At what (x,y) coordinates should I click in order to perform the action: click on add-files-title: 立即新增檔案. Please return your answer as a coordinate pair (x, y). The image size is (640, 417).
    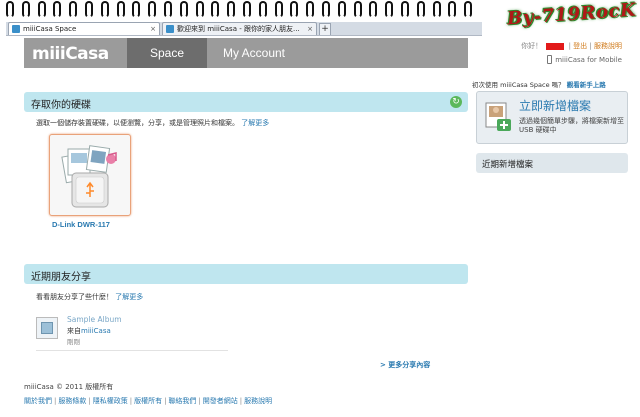
    Looking at the image, I should click on (555, 105).